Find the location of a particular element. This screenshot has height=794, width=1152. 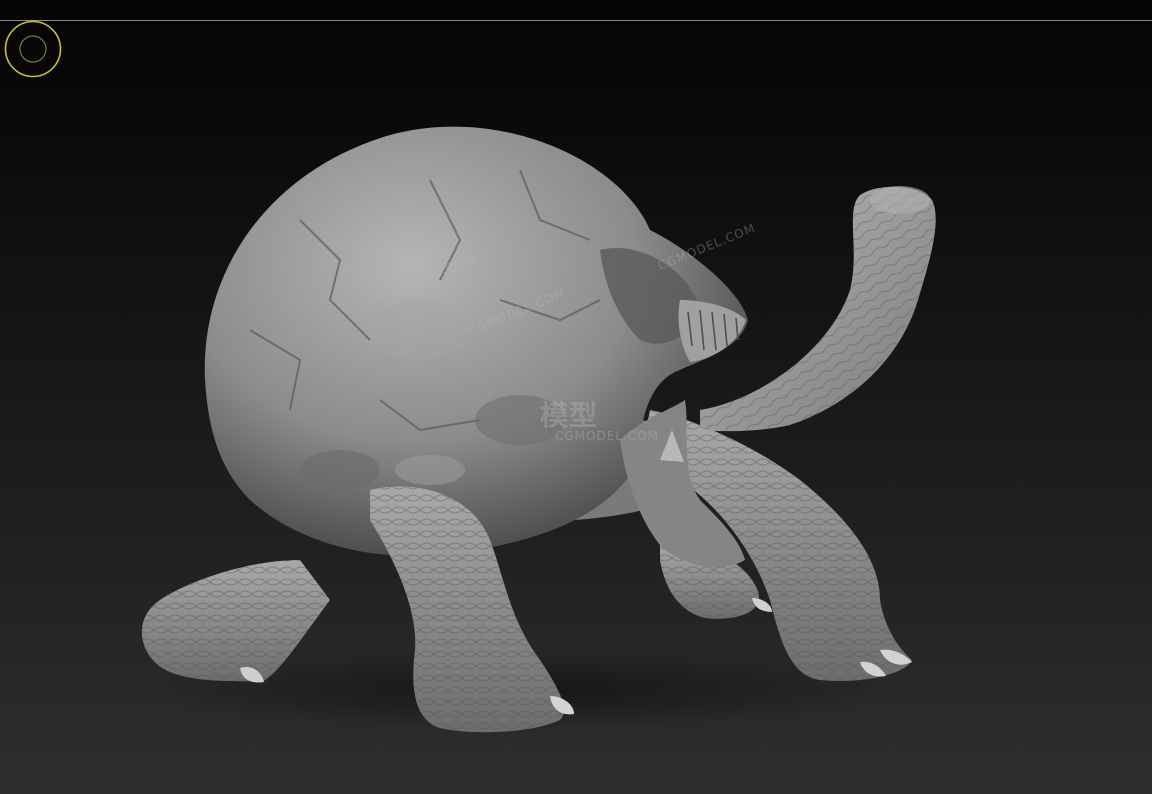

watermark-site-3: CGMODEL.COM is located at coordinates (607, 436).